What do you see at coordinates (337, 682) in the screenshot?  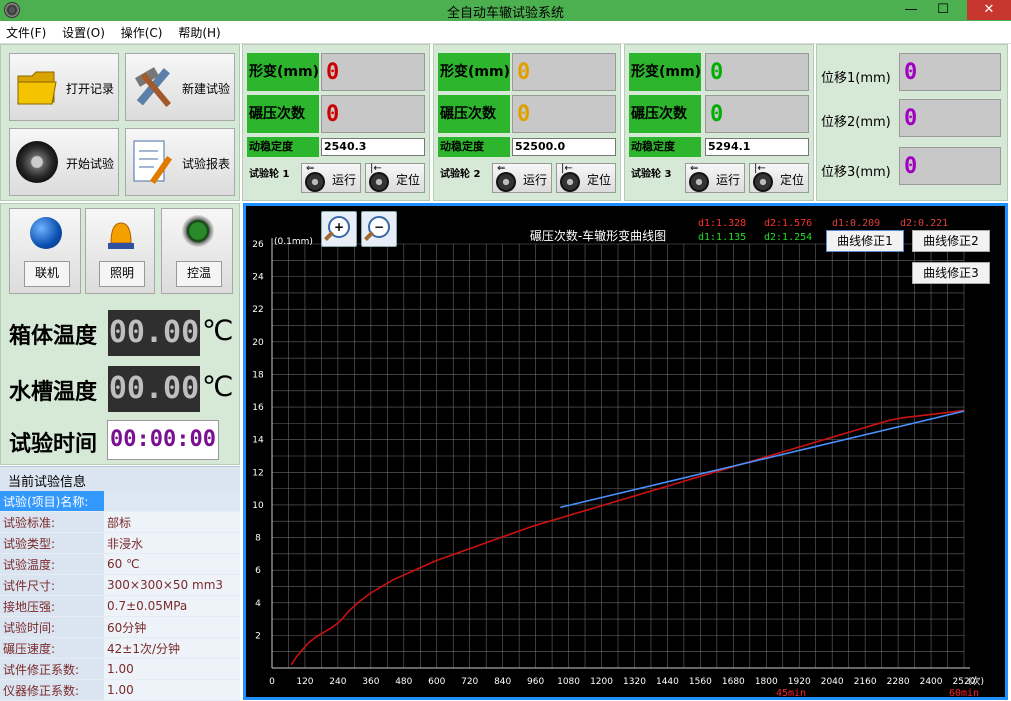 I see `x-tick-label: 240` at bounding box center [337, 682].